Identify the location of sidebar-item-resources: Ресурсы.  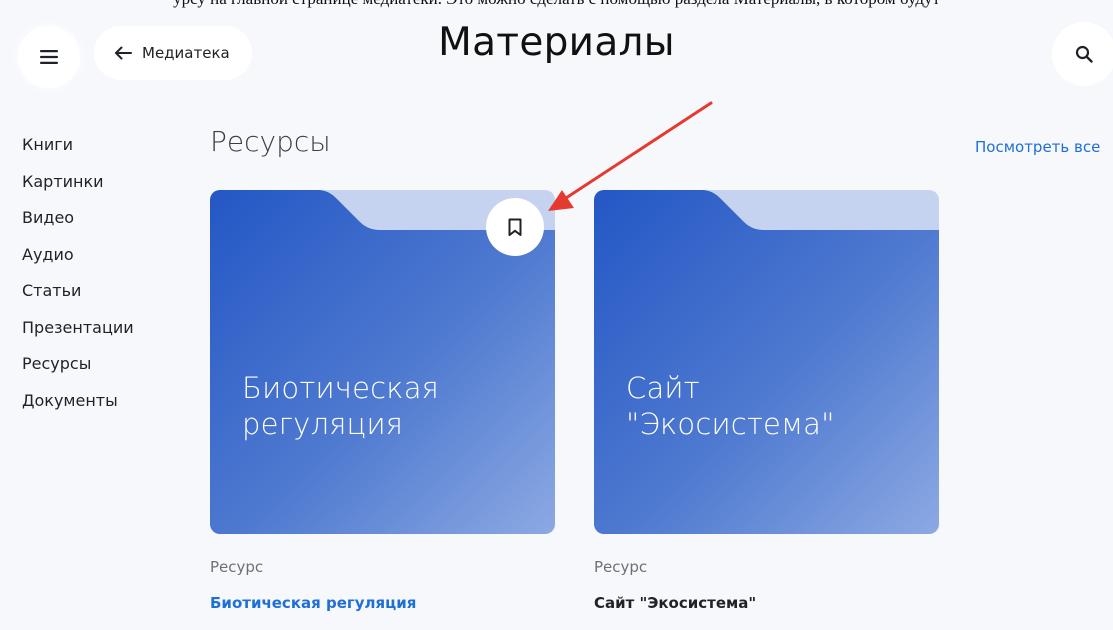
(78, 370).